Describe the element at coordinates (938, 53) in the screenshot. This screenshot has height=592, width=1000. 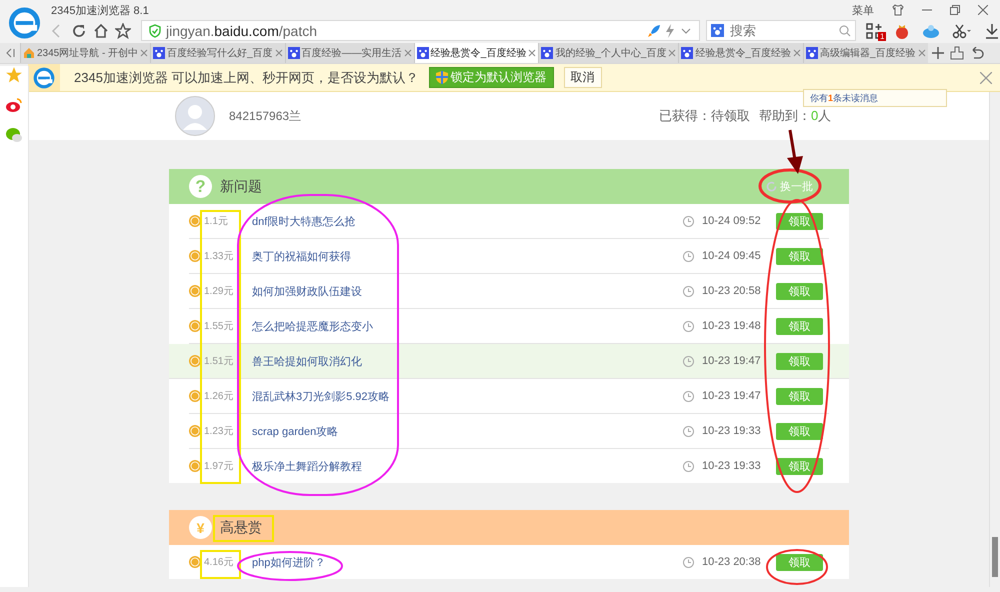
I see `new-tab-icon` at that location.